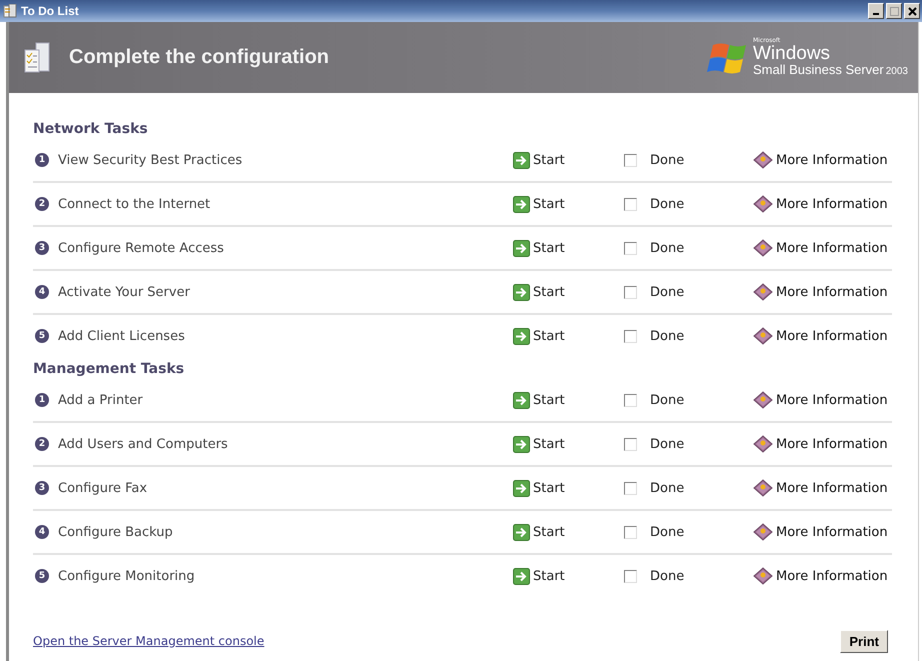  I want to click on maximize-button, so click(894, 11).